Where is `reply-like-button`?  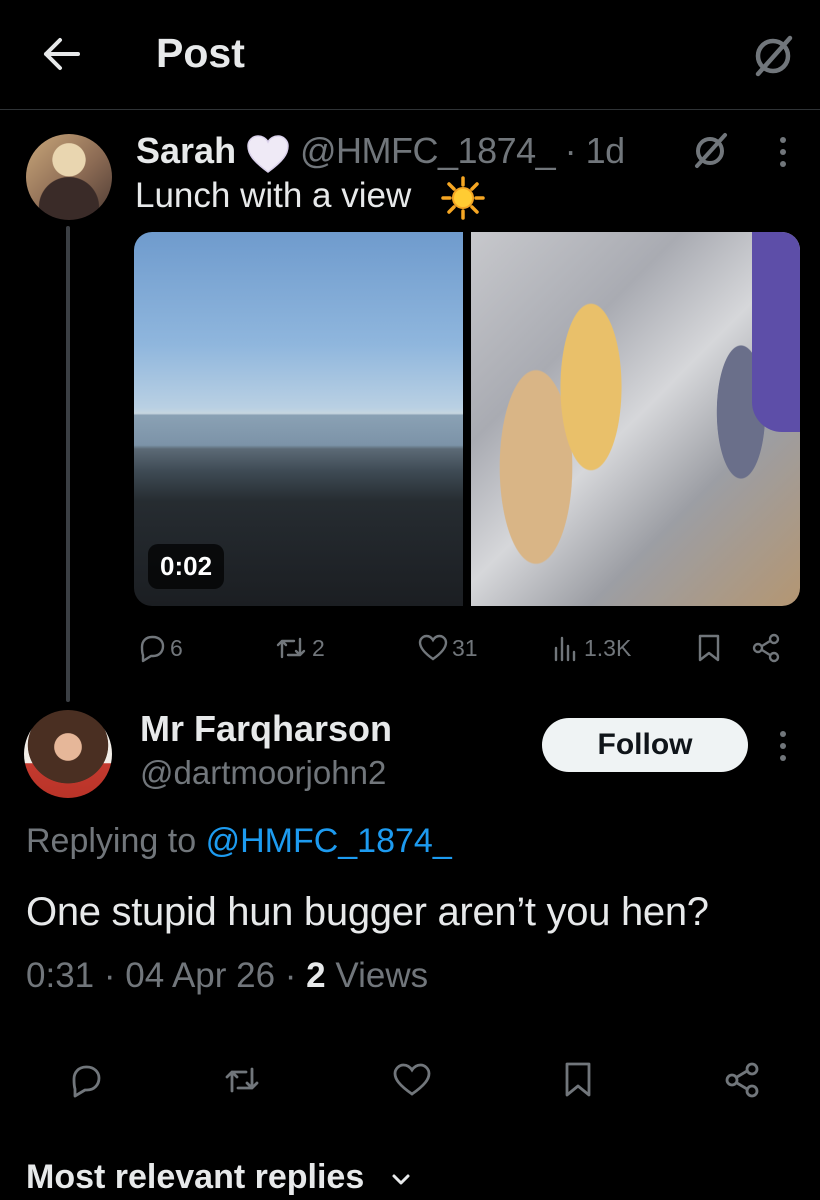 reply-like-button is located at coordinates (412, 1080).